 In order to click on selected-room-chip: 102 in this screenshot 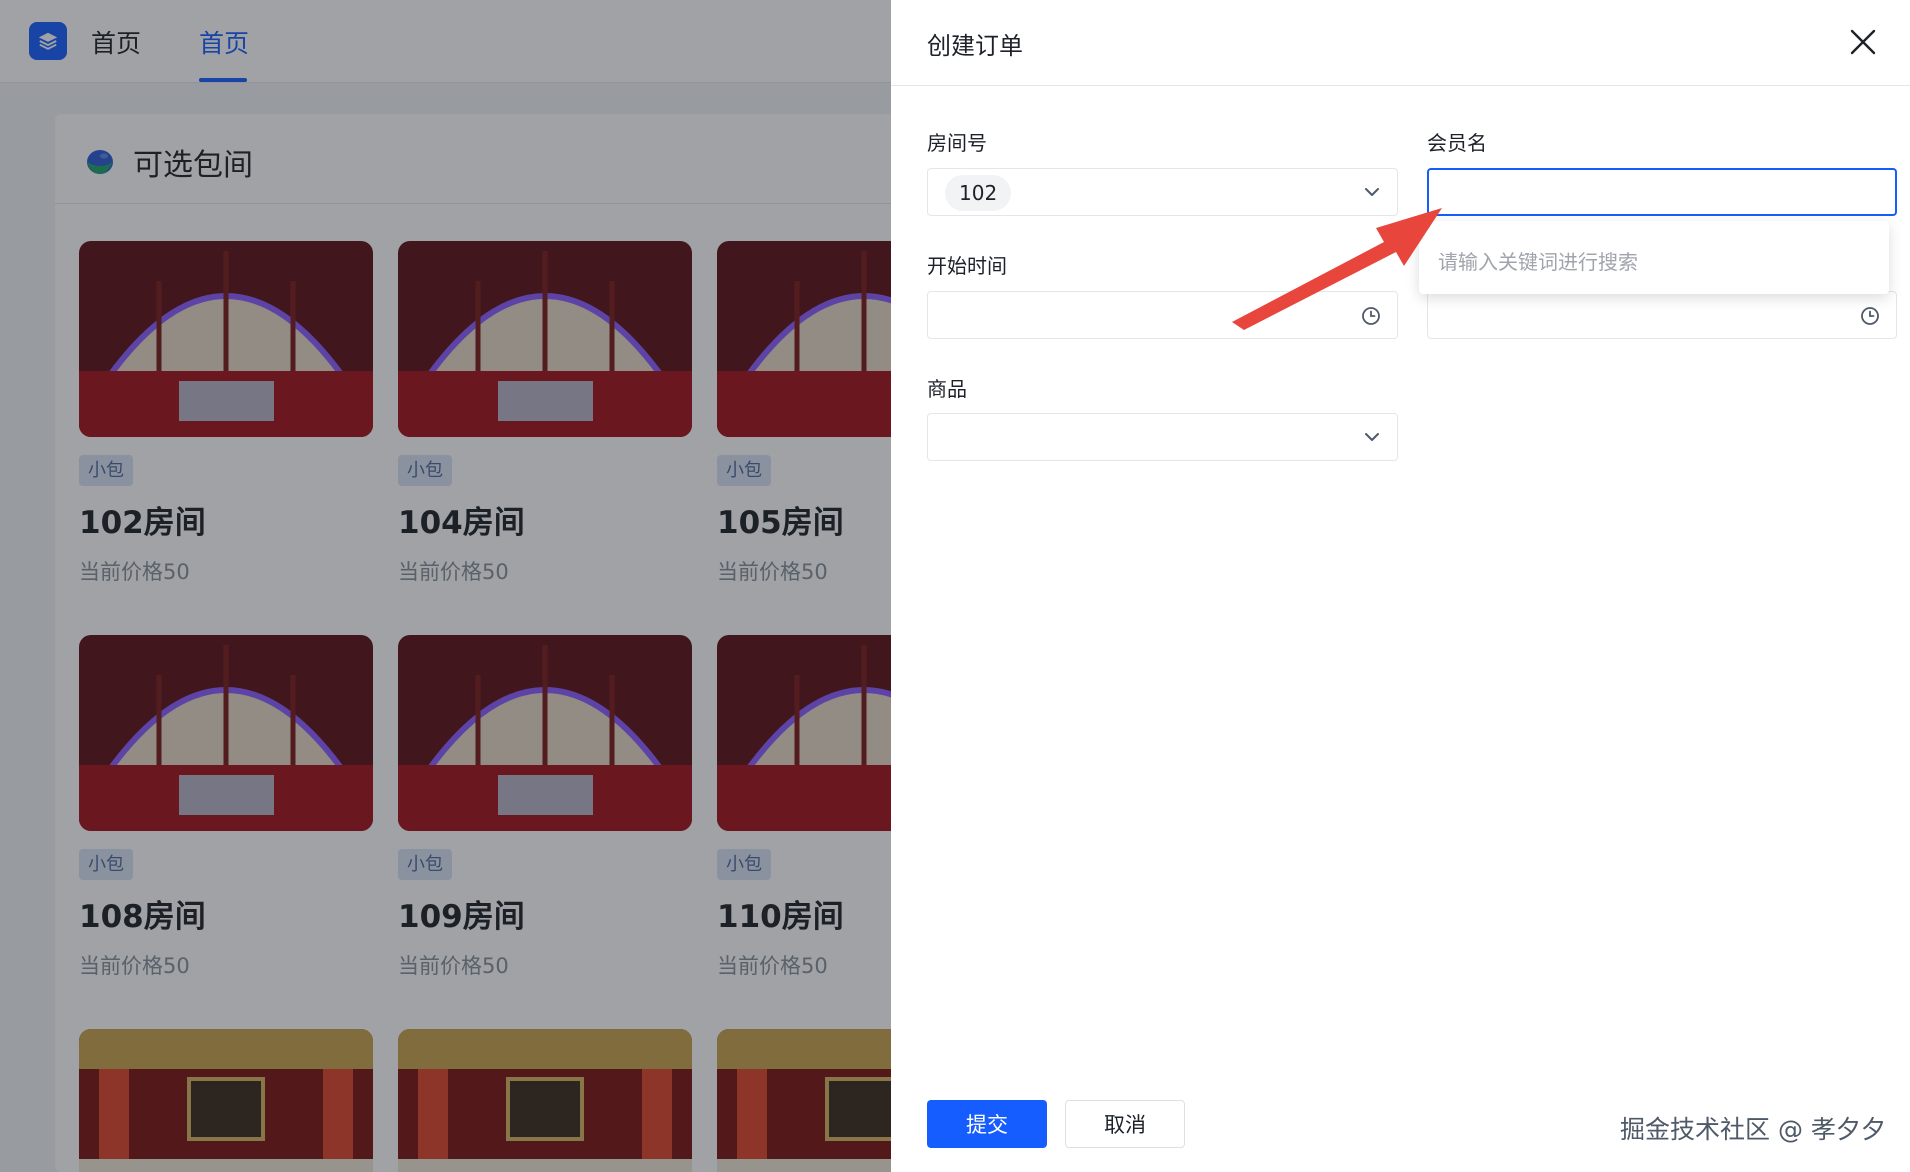, I will do `click(978, 193)`.